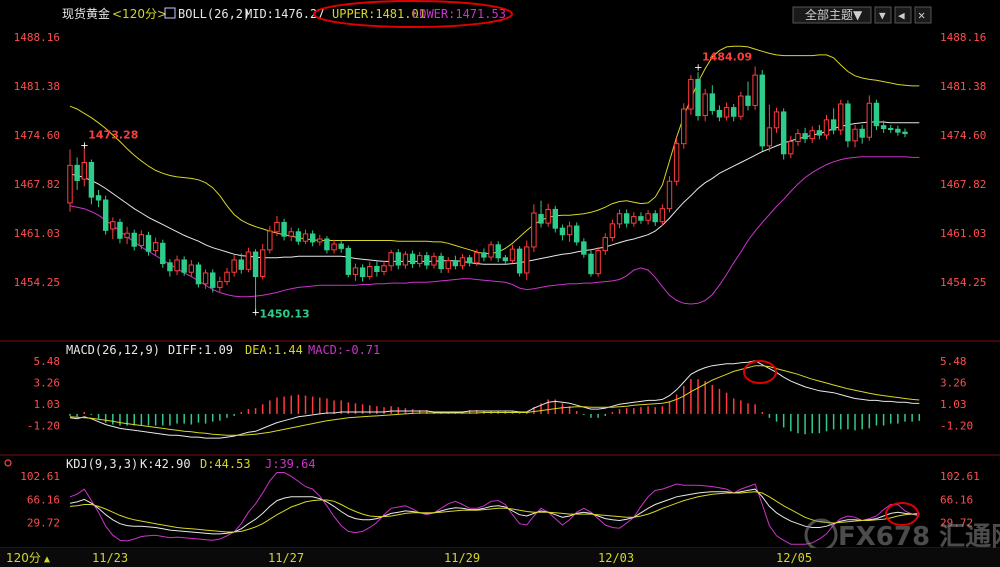 The image size is (1000, 567). I want to click on period-button: 120分, so click(23, 558).